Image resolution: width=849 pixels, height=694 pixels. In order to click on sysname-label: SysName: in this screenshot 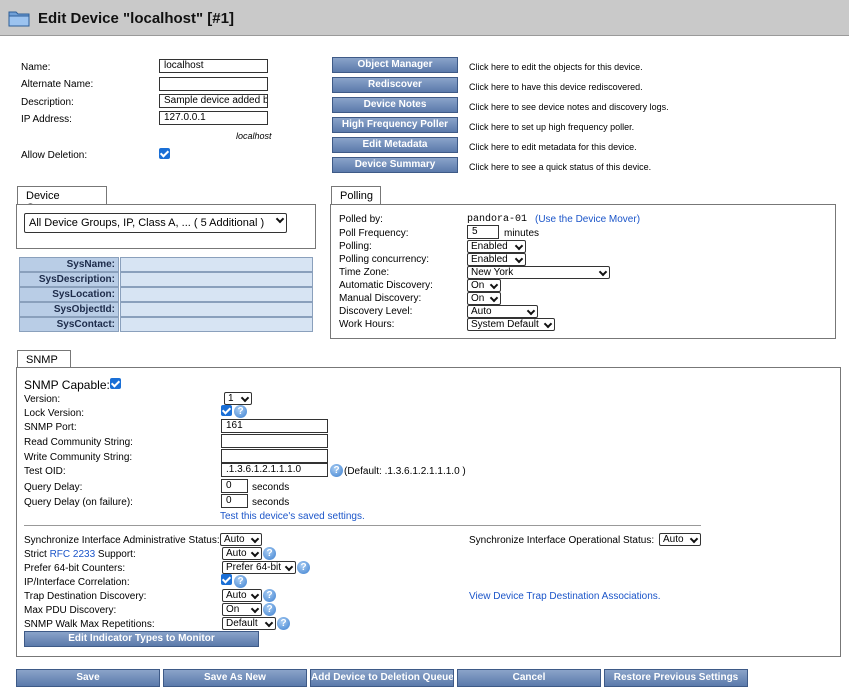, I will do `click(69, 264)`.